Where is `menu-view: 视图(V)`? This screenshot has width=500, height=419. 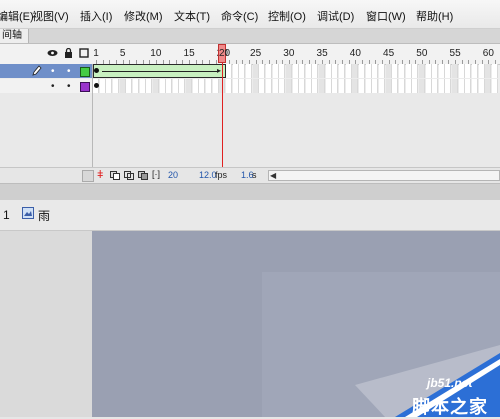 menu-view: 视图(V) is located at coordinates (50, 16).